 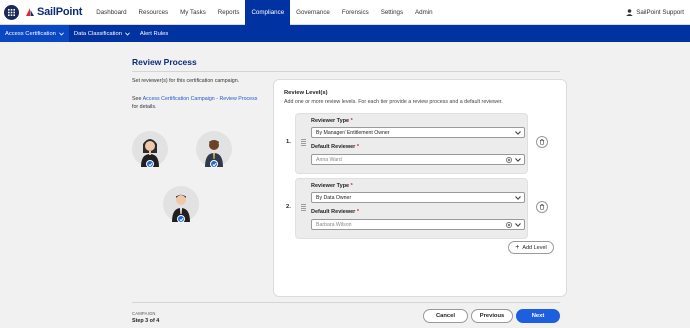 I want to click on page-title: Review Process, so click(x=164, y=62).